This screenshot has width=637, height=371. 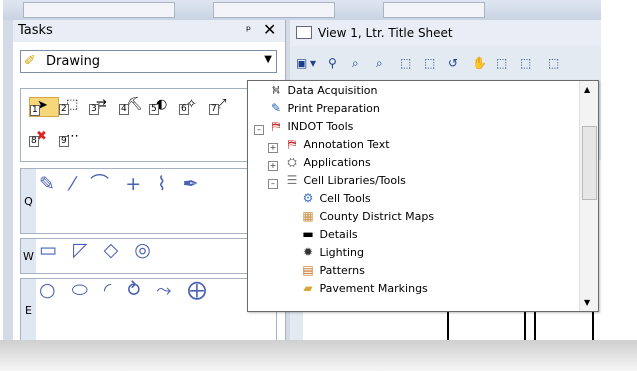 What do you see at coordinates (525, 63) in the screenshot?
I see `next-view-icon: ⬚` at bounding box center [525, 63].